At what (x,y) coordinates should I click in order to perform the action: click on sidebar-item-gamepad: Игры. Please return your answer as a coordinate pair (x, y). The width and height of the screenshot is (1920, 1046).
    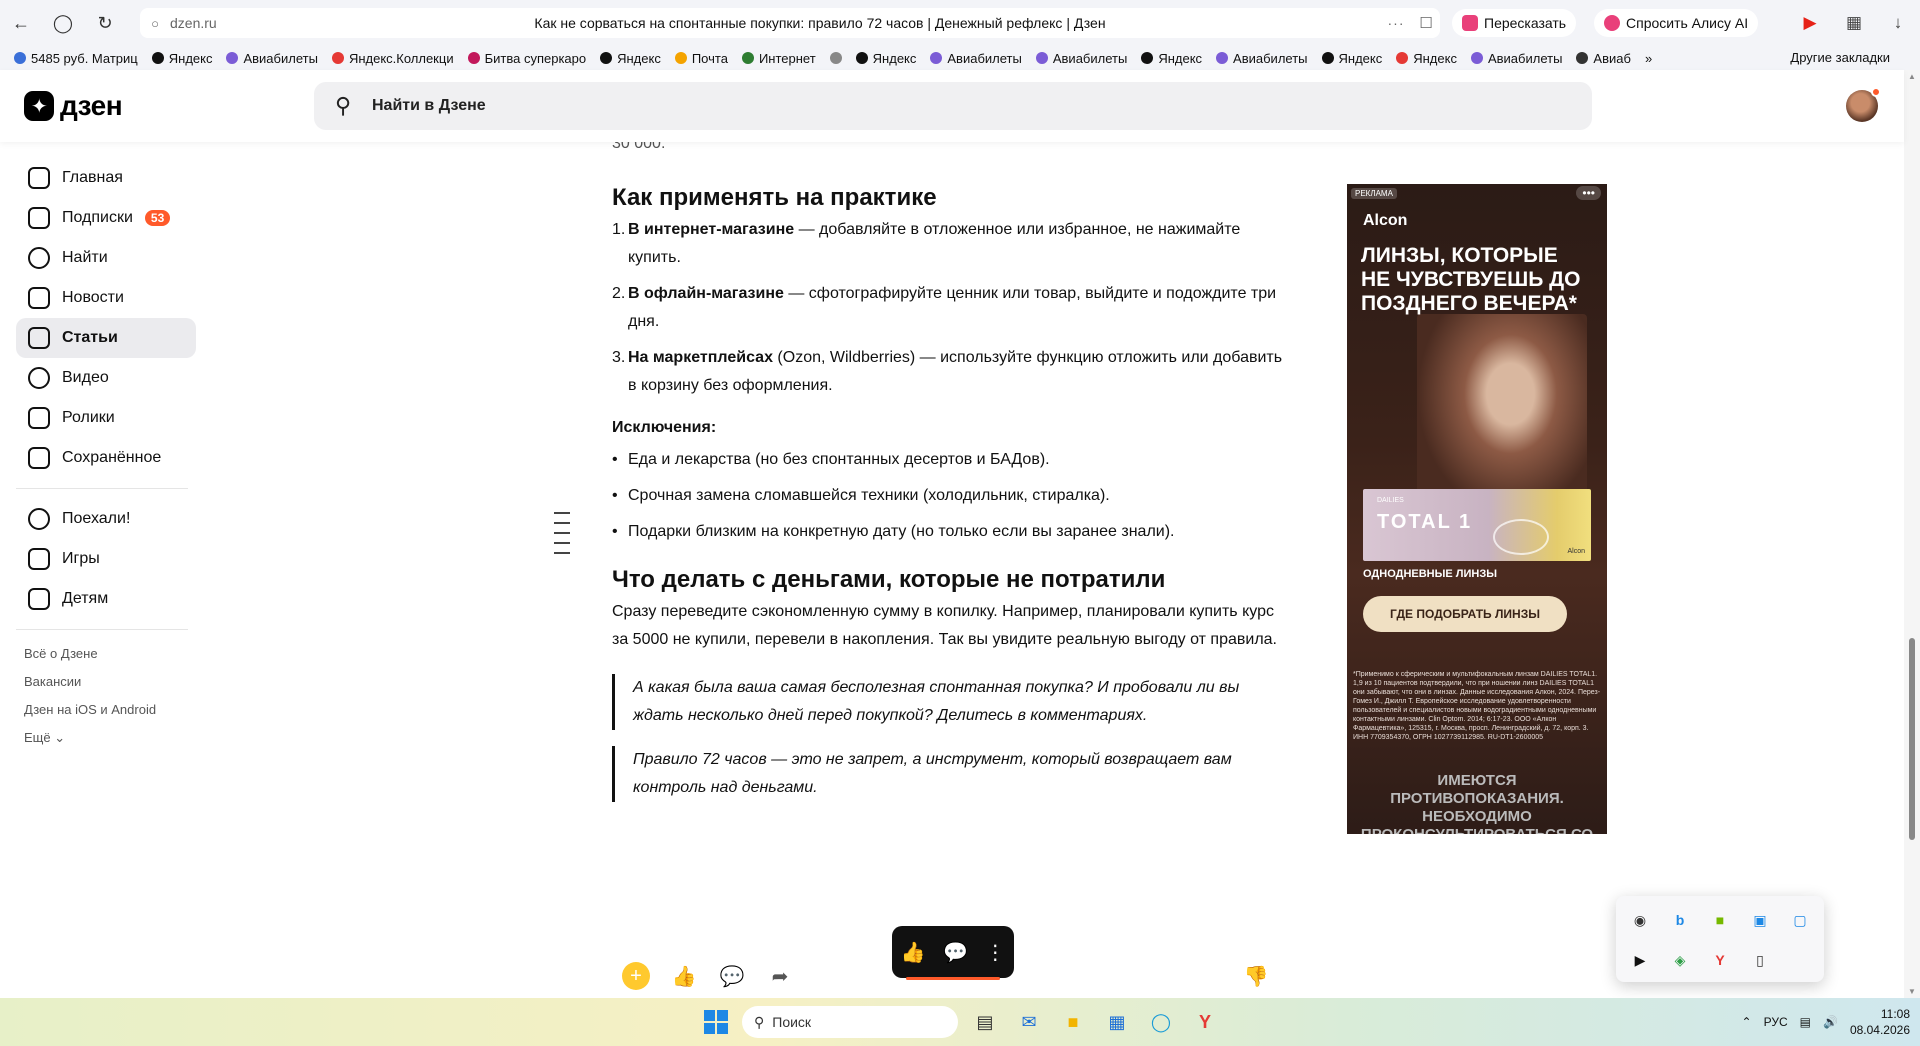
    Looking at the image, I should click on (106, 559).